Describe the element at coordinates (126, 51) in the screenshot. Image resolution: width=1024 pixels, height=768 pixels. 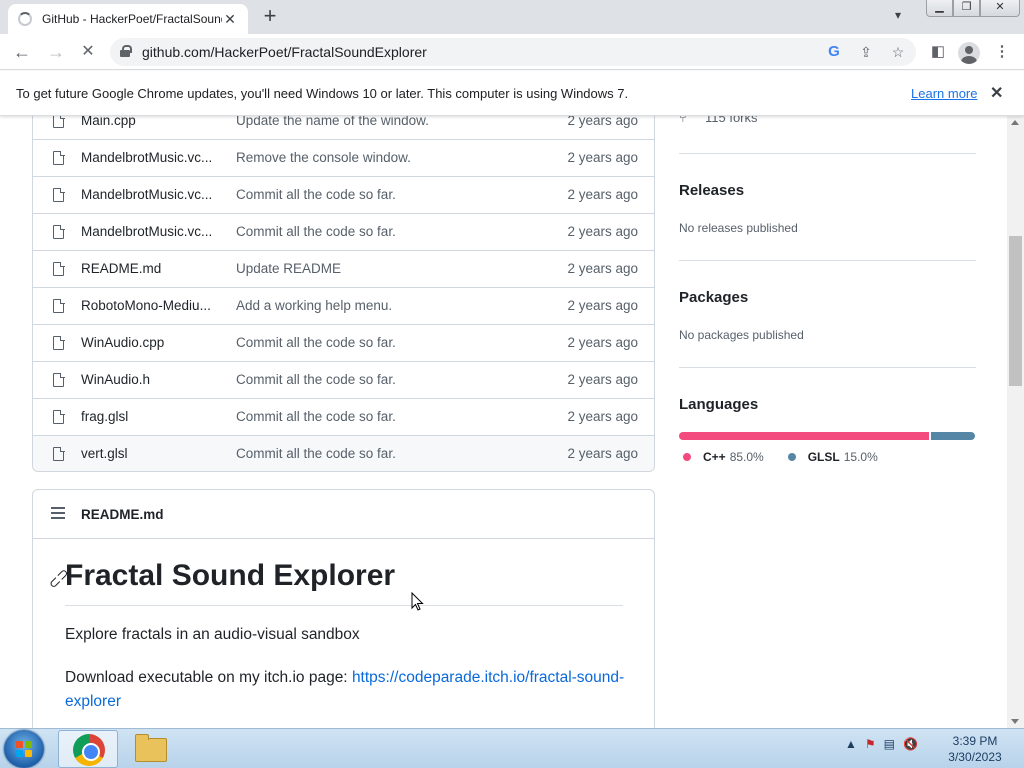
I see `lock-icon` at that location.